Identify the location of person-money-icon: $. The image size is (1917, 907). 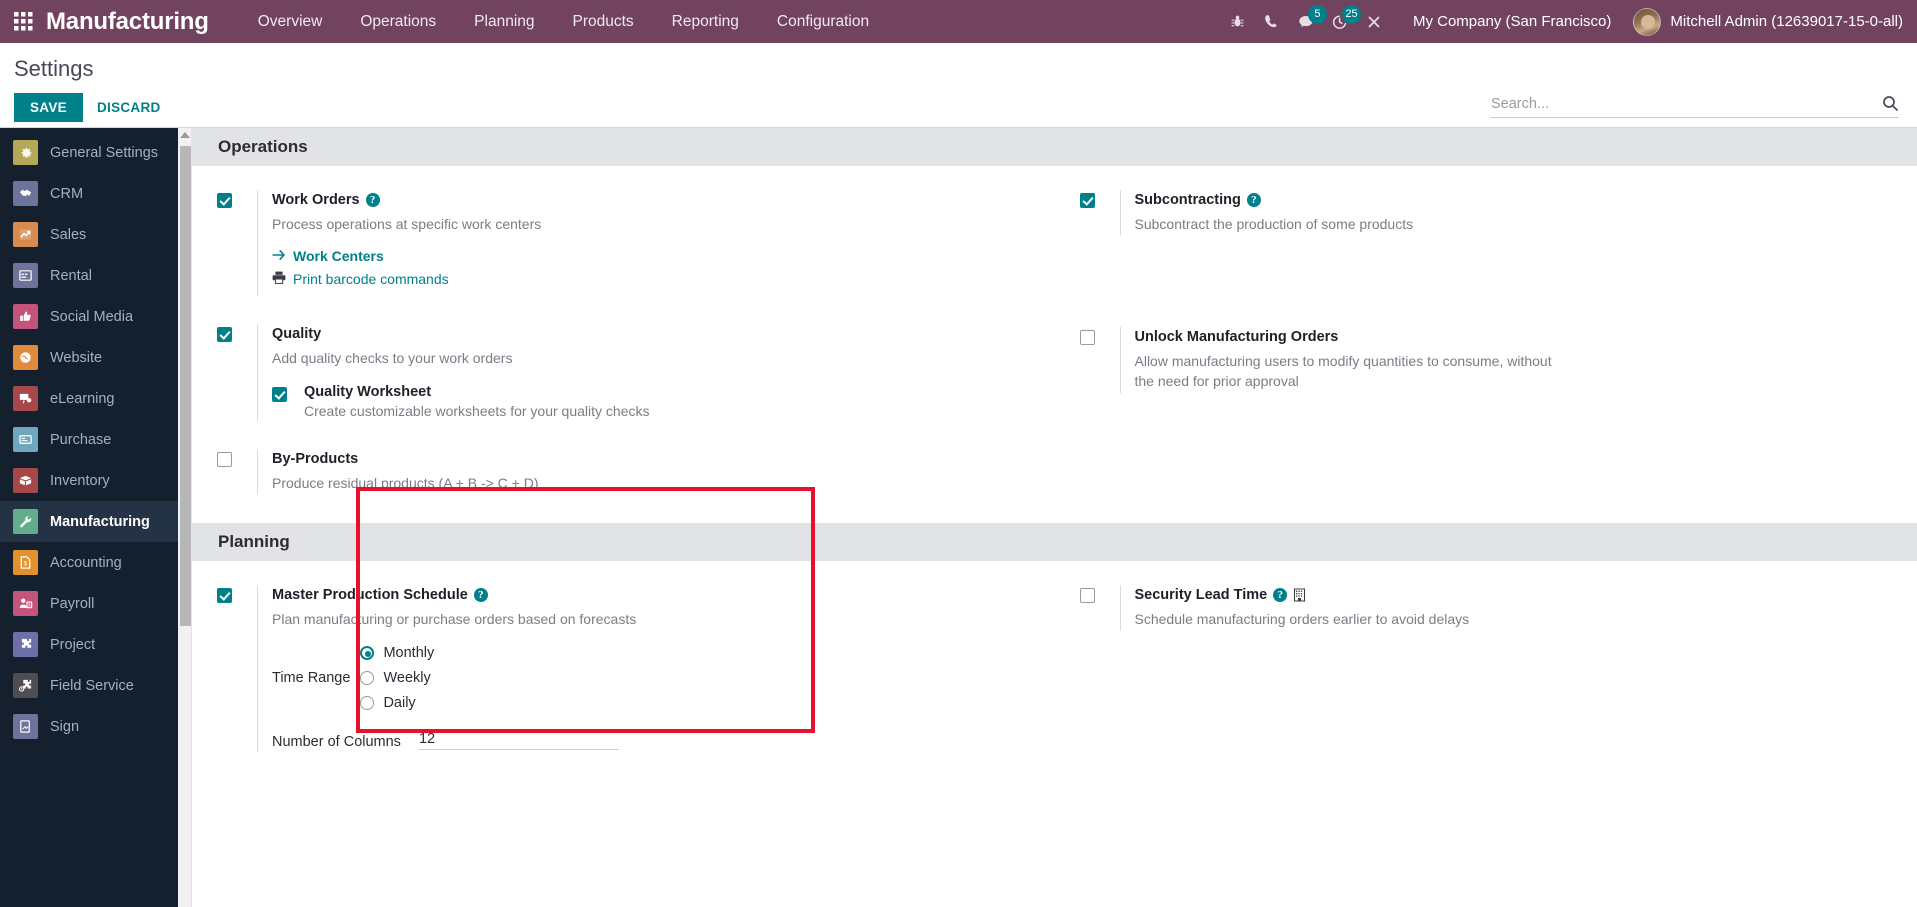
(25, 603).